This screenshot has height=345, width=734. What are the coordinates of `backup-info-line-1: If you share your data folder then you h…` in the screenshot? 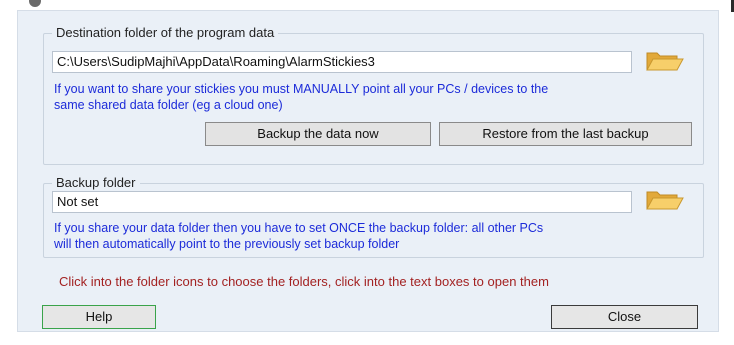 It's located at (299, 228).